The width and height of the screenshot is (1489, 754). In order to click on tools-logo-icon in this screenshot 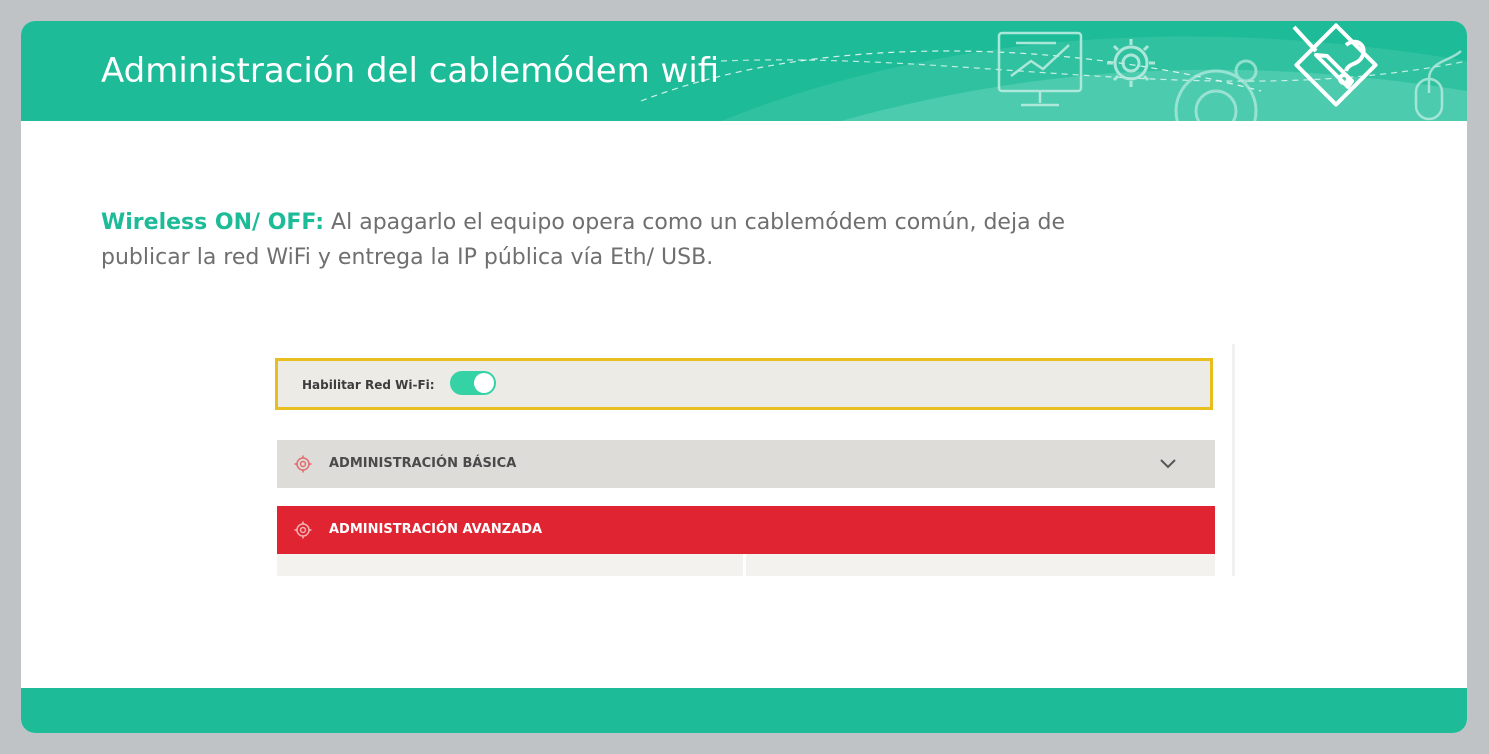, I will do `click(1335, 65)`.